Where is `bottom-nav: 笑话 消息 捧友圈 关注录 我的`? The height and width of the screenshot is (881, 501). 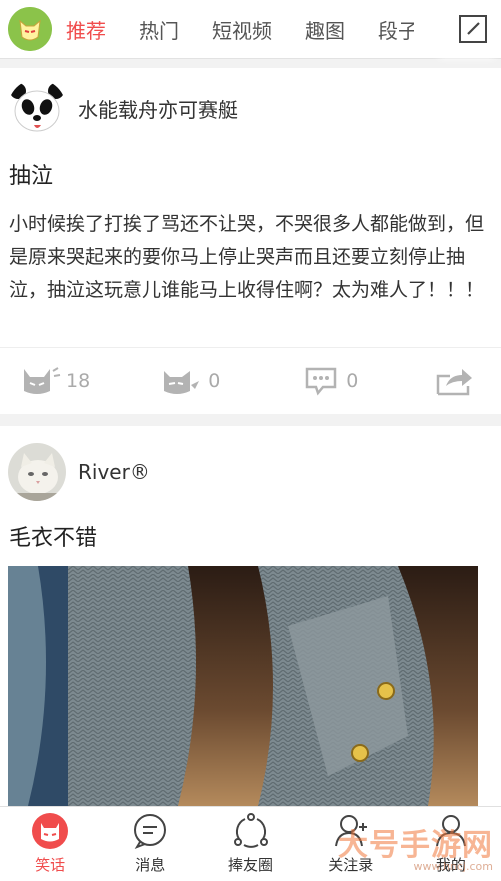 bottom-nav: 笑话 消息 捧友圈 关注录 我的 is located at coordinates (250, 843).